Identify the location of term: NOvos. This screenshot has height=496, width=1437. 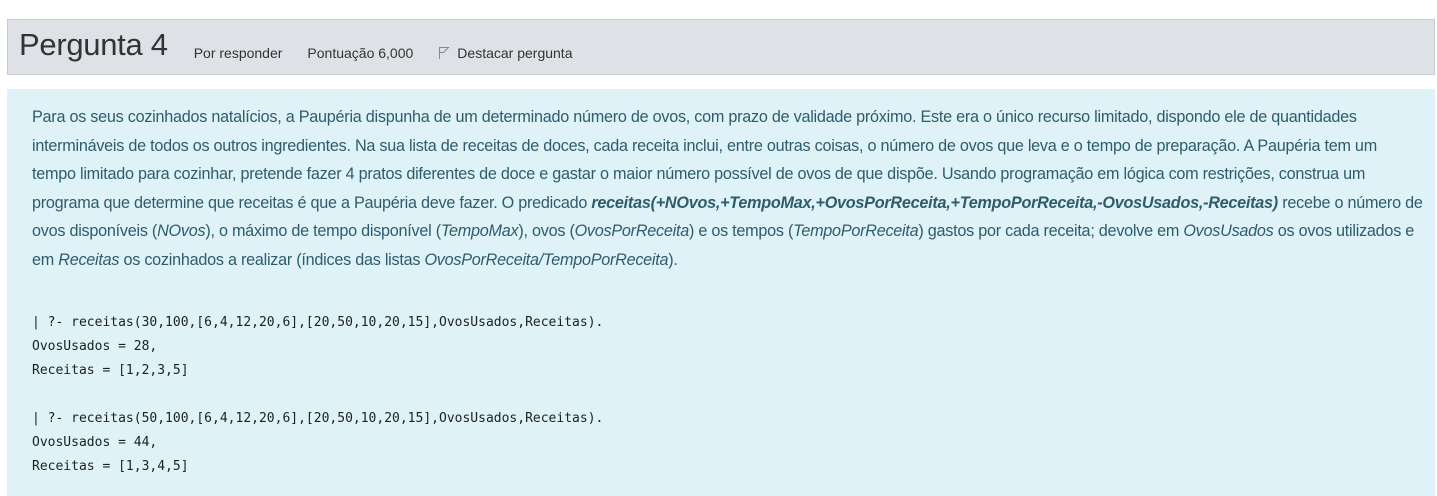
(181, 231).